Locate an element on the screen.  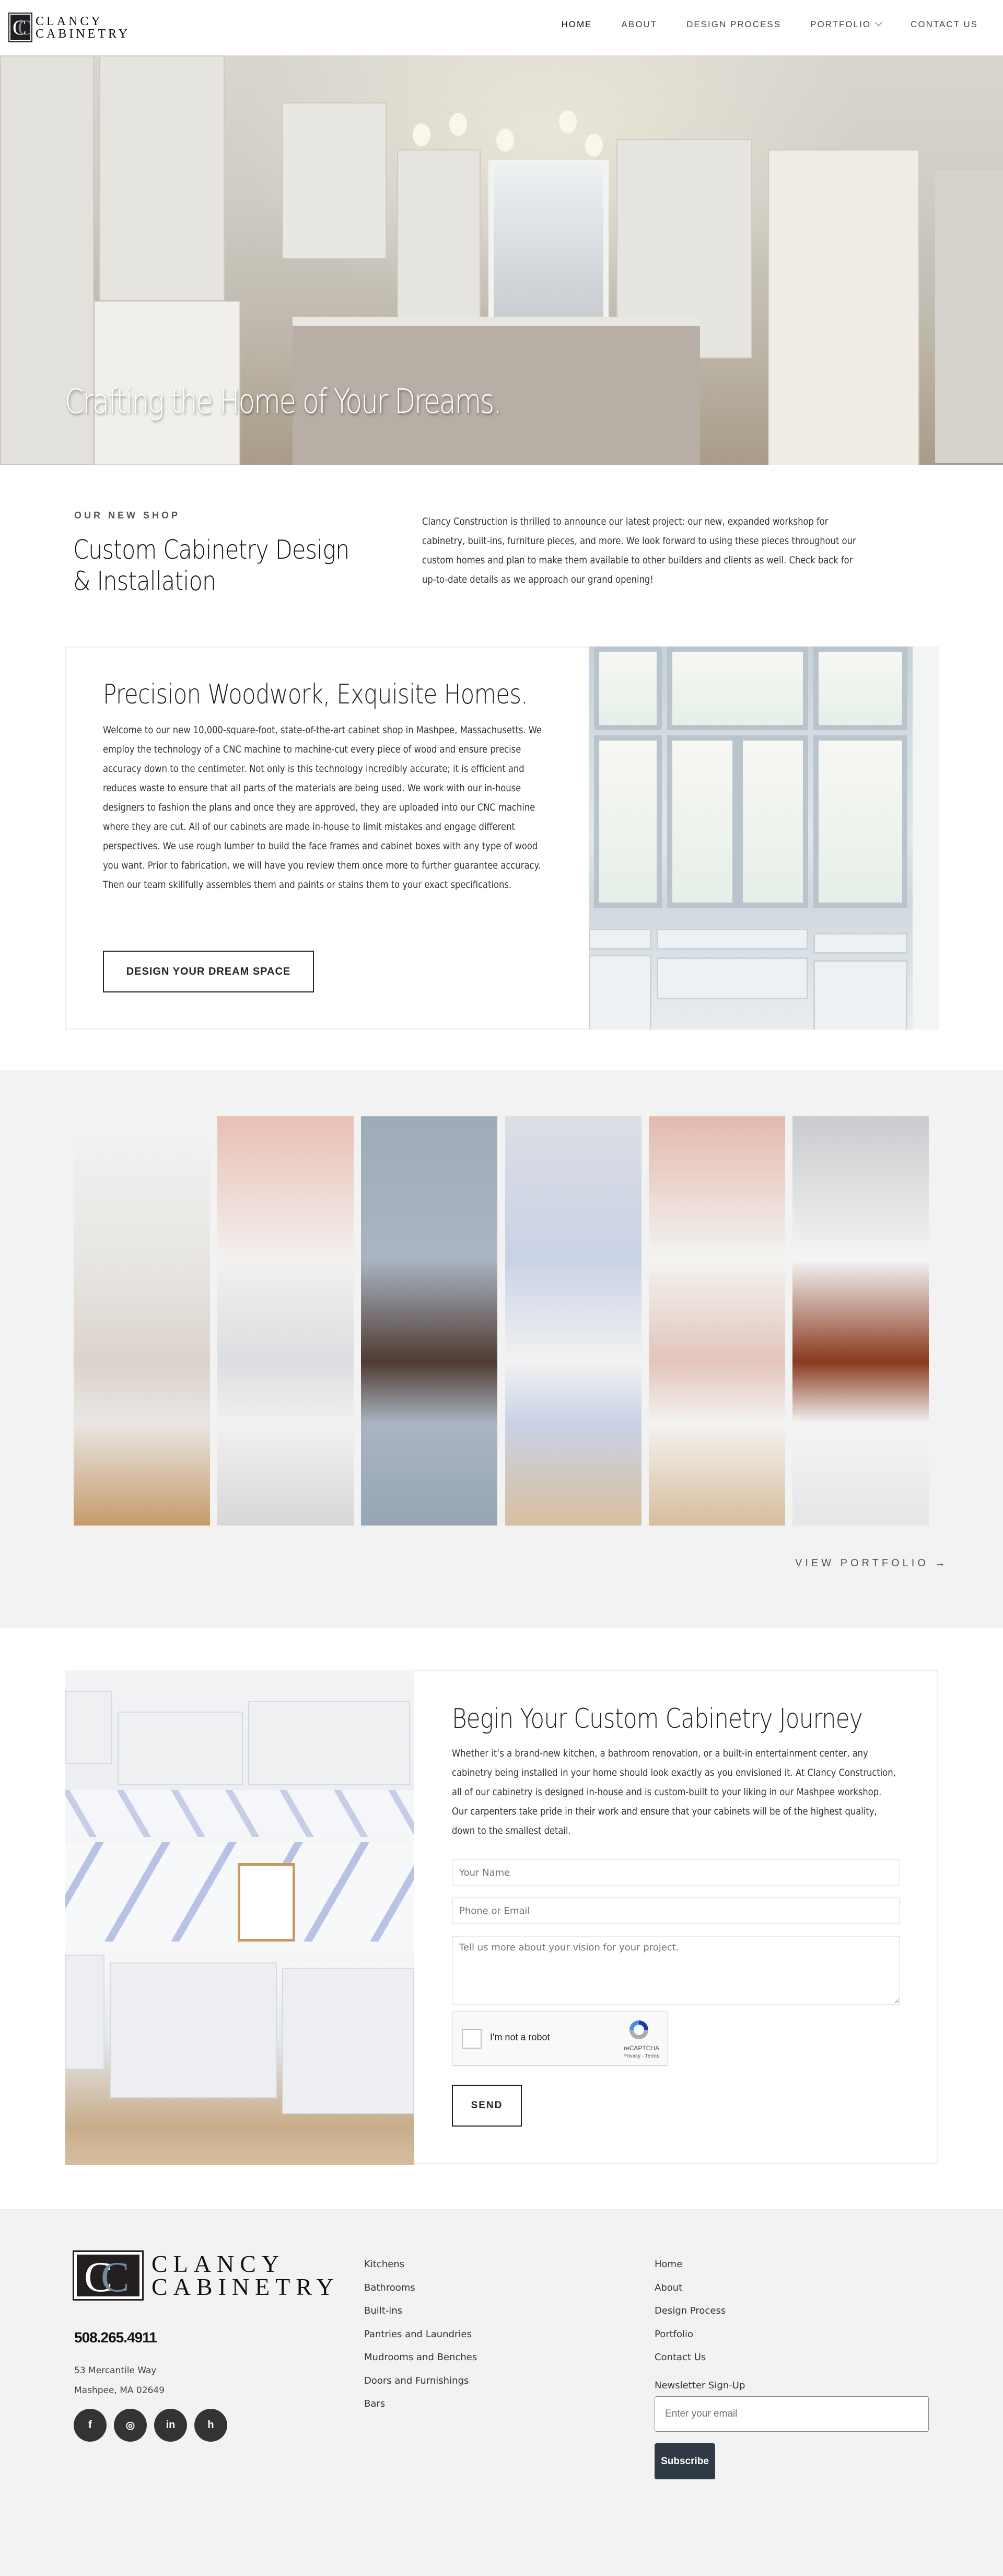
chevron-down-icon is located at coordinates (878, 22).